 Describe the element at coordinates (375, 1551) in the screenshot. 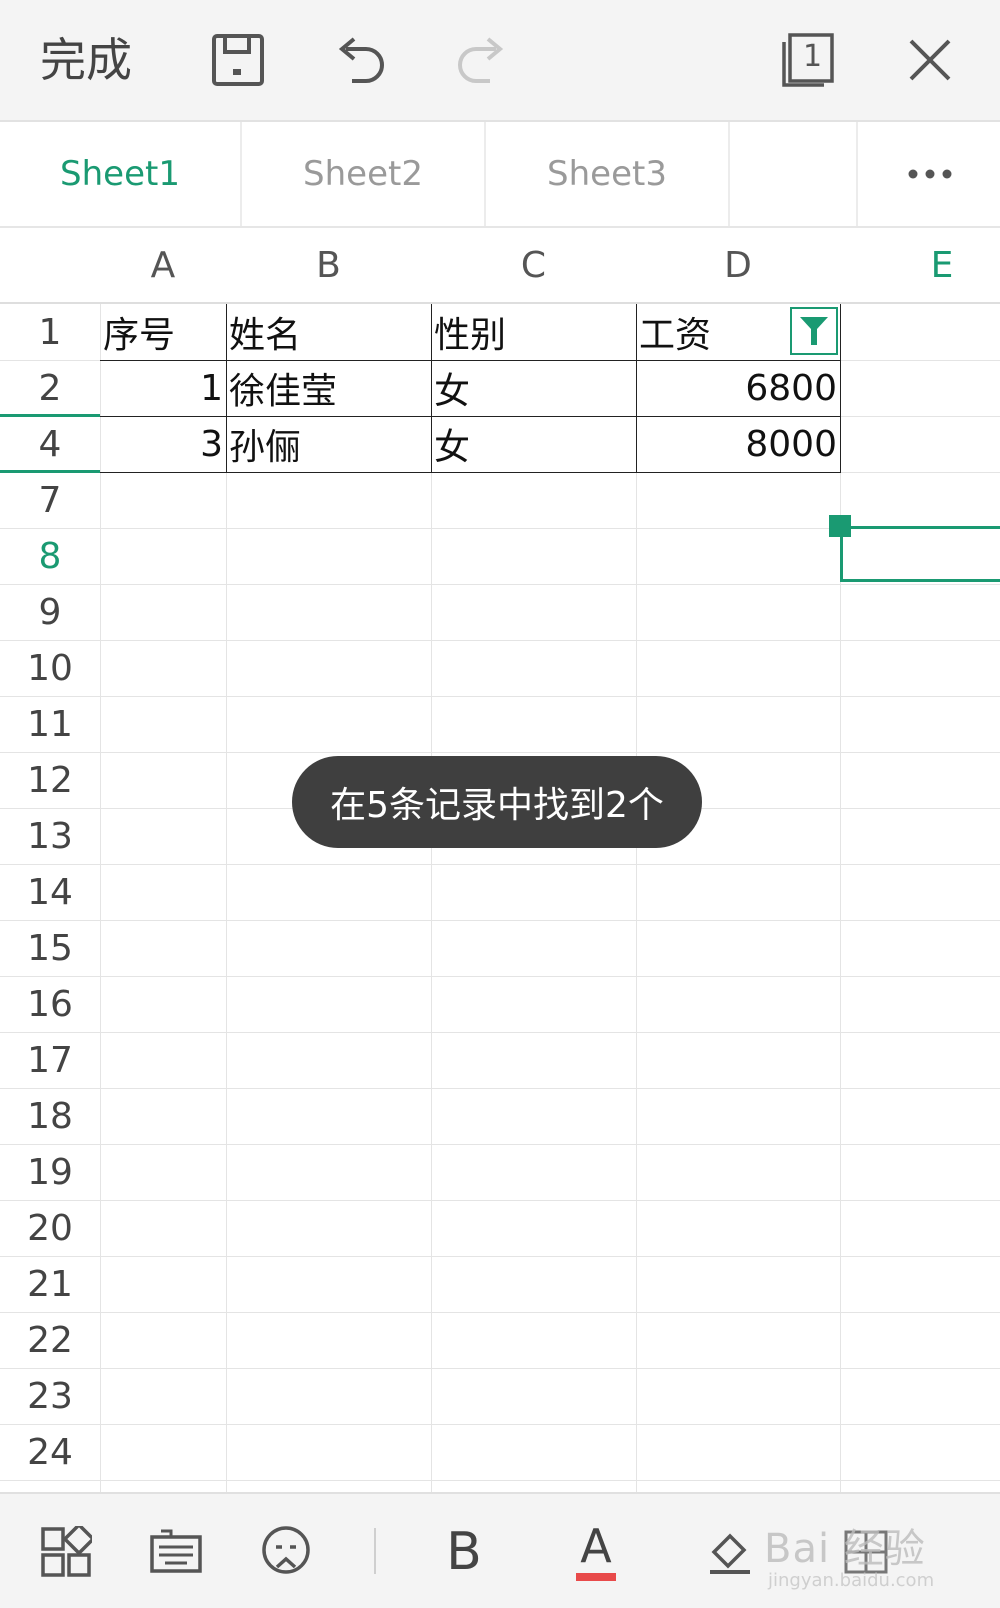

I see `toolbar-divider` at that location.